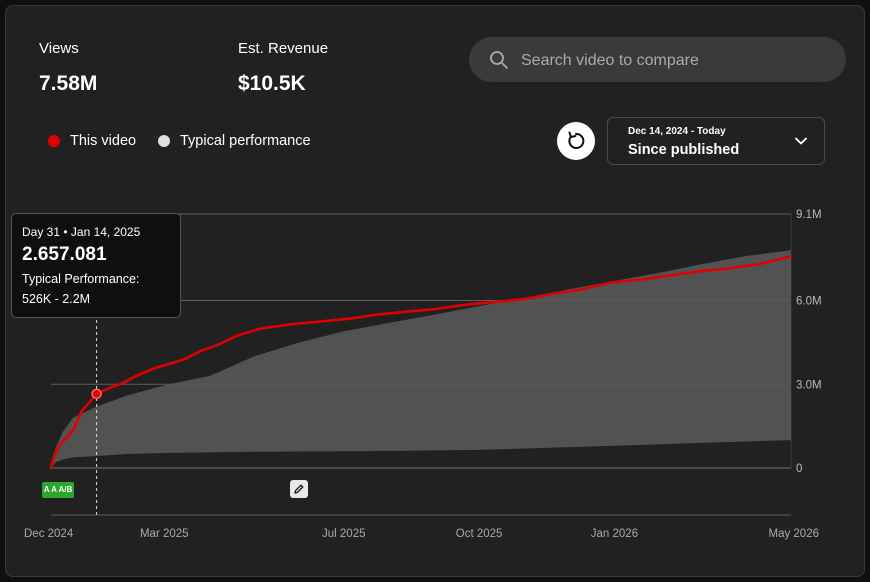 This screenshot has height=582, width=870. I want to click on hover-point, so click(96, 394).